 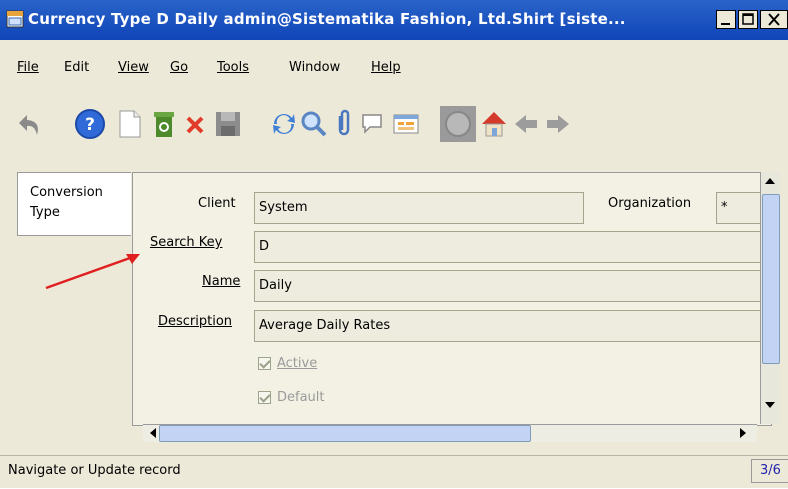 I want to click on recycle-bin-icon, so click(x=164, y=124).